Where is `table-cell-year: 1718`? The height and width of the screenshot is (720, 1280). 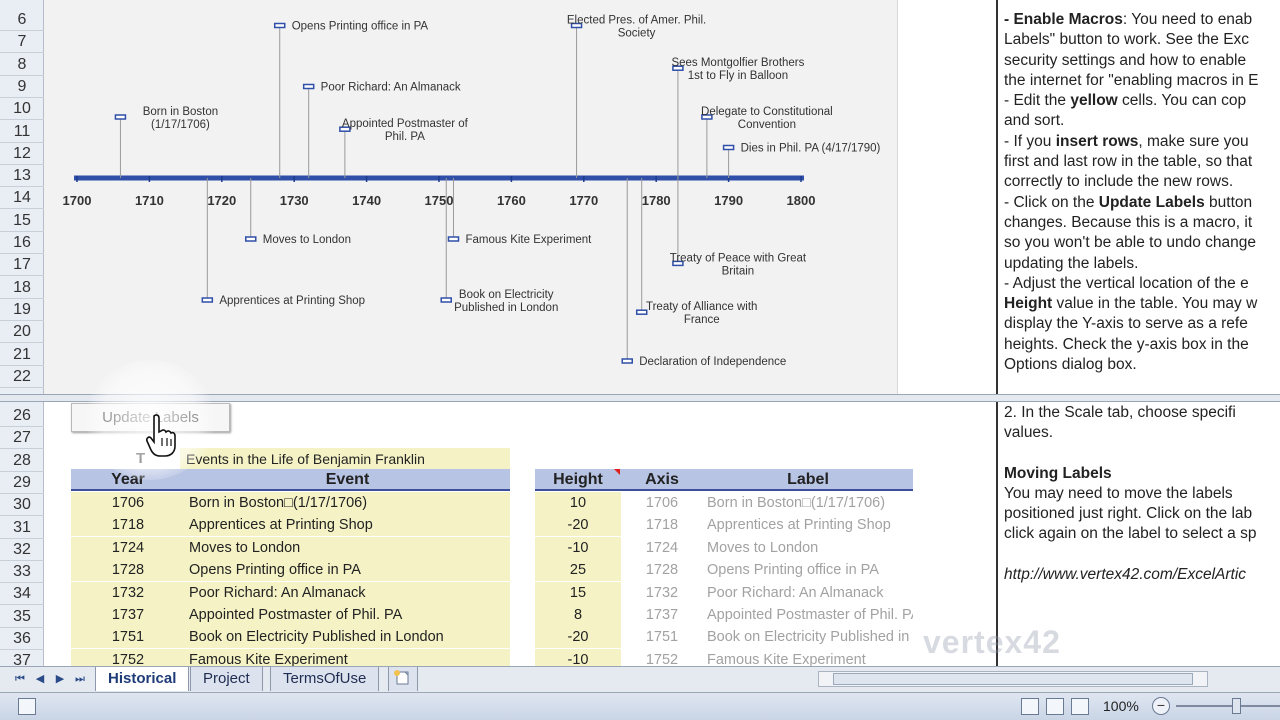 table-cell-year: 1718 is located at coordinates (128, 525).